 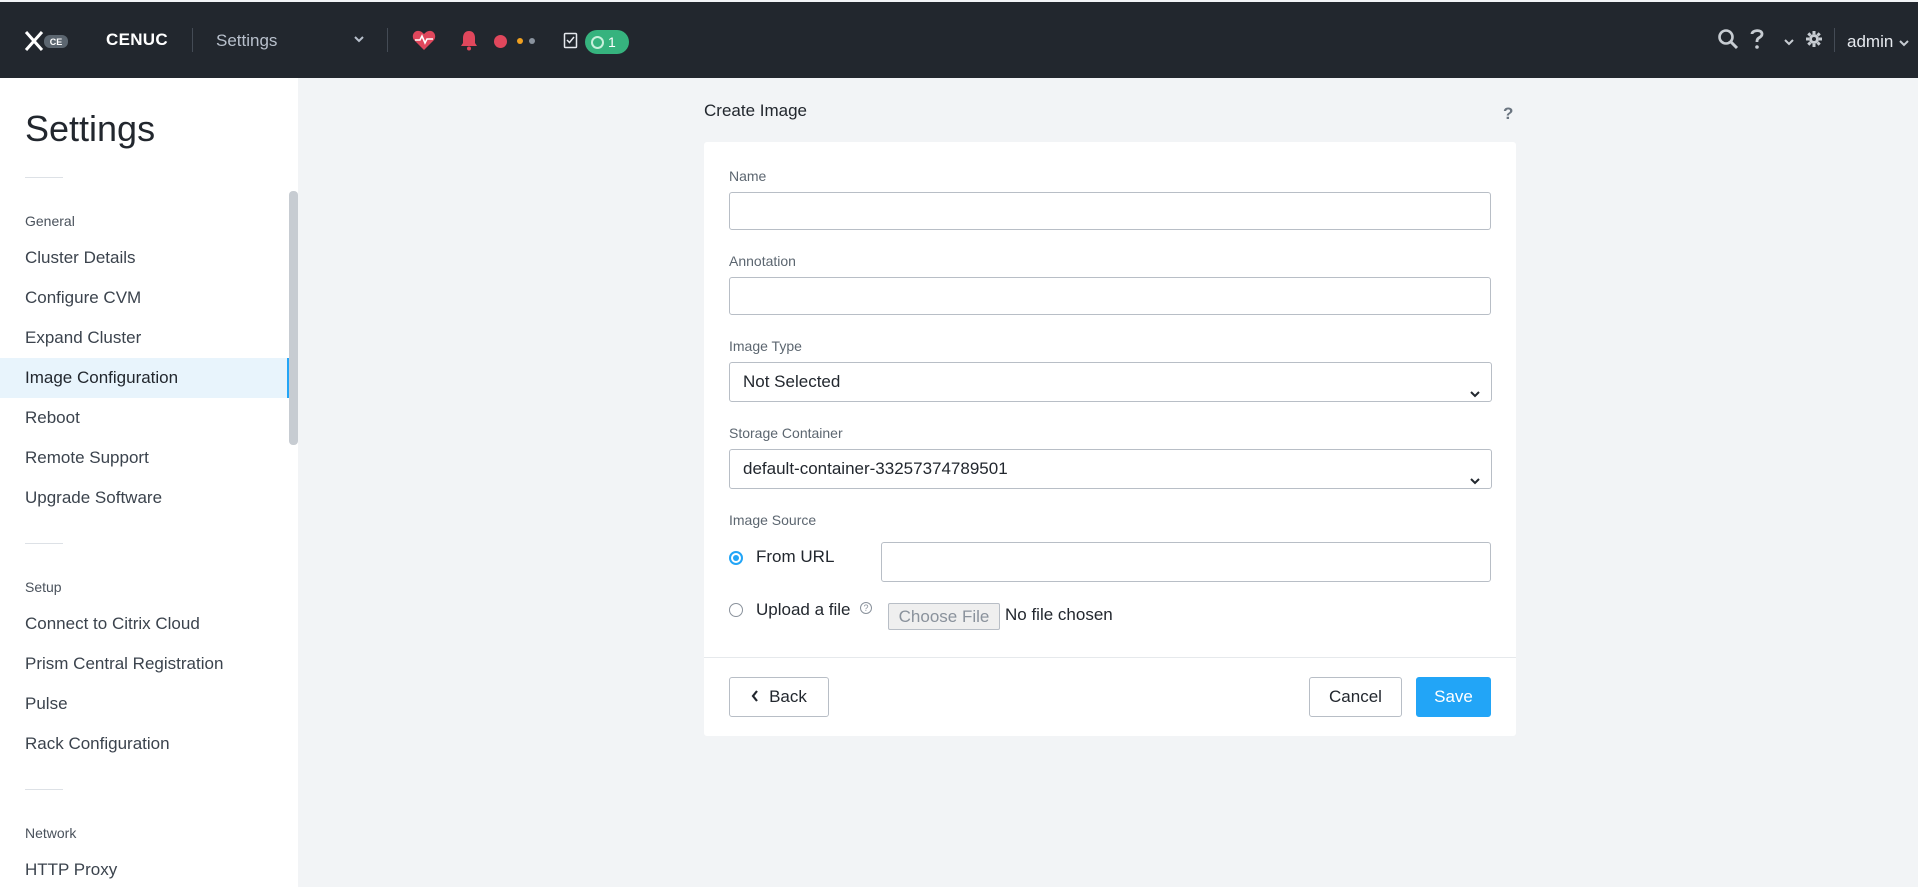 What do you see at coordinates (875, 468) in the screenshot?
I see `storage-container-value: default-container-33257374789501` at bounding box center [875, 468].